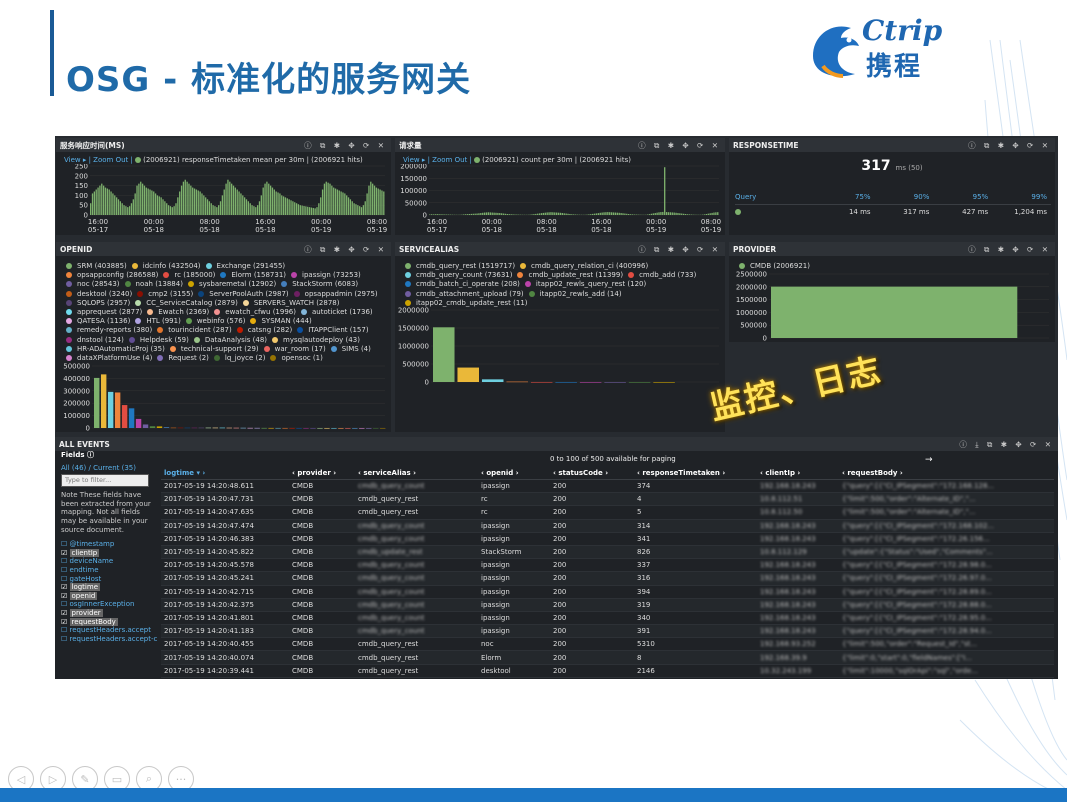 The image size is (1067, 802). Describe the element at coordinates (99, 294) in the screenshot. I see `legend-item: desktool (3240)` at that location.